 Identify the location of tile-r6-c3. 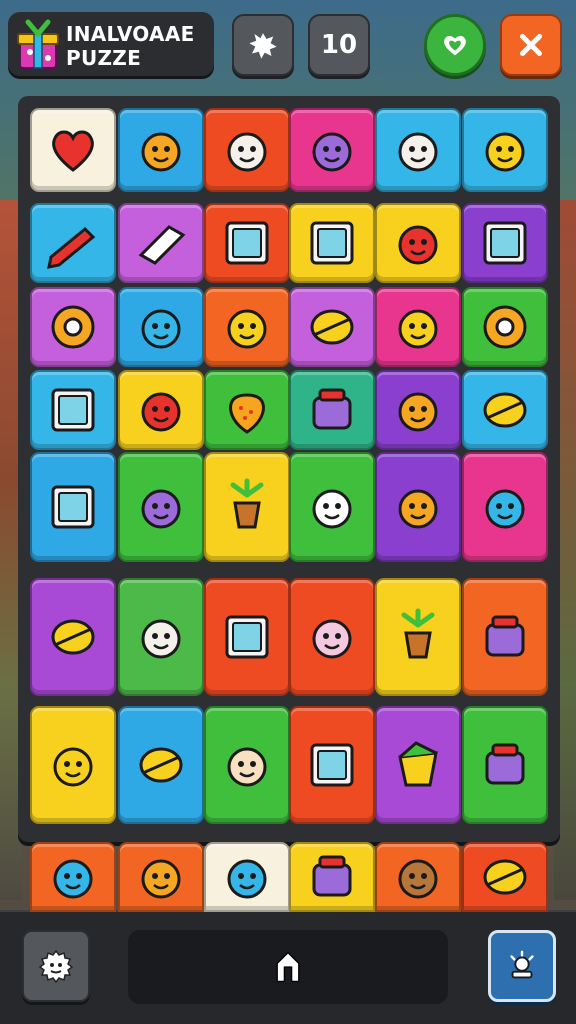
(247, 637).